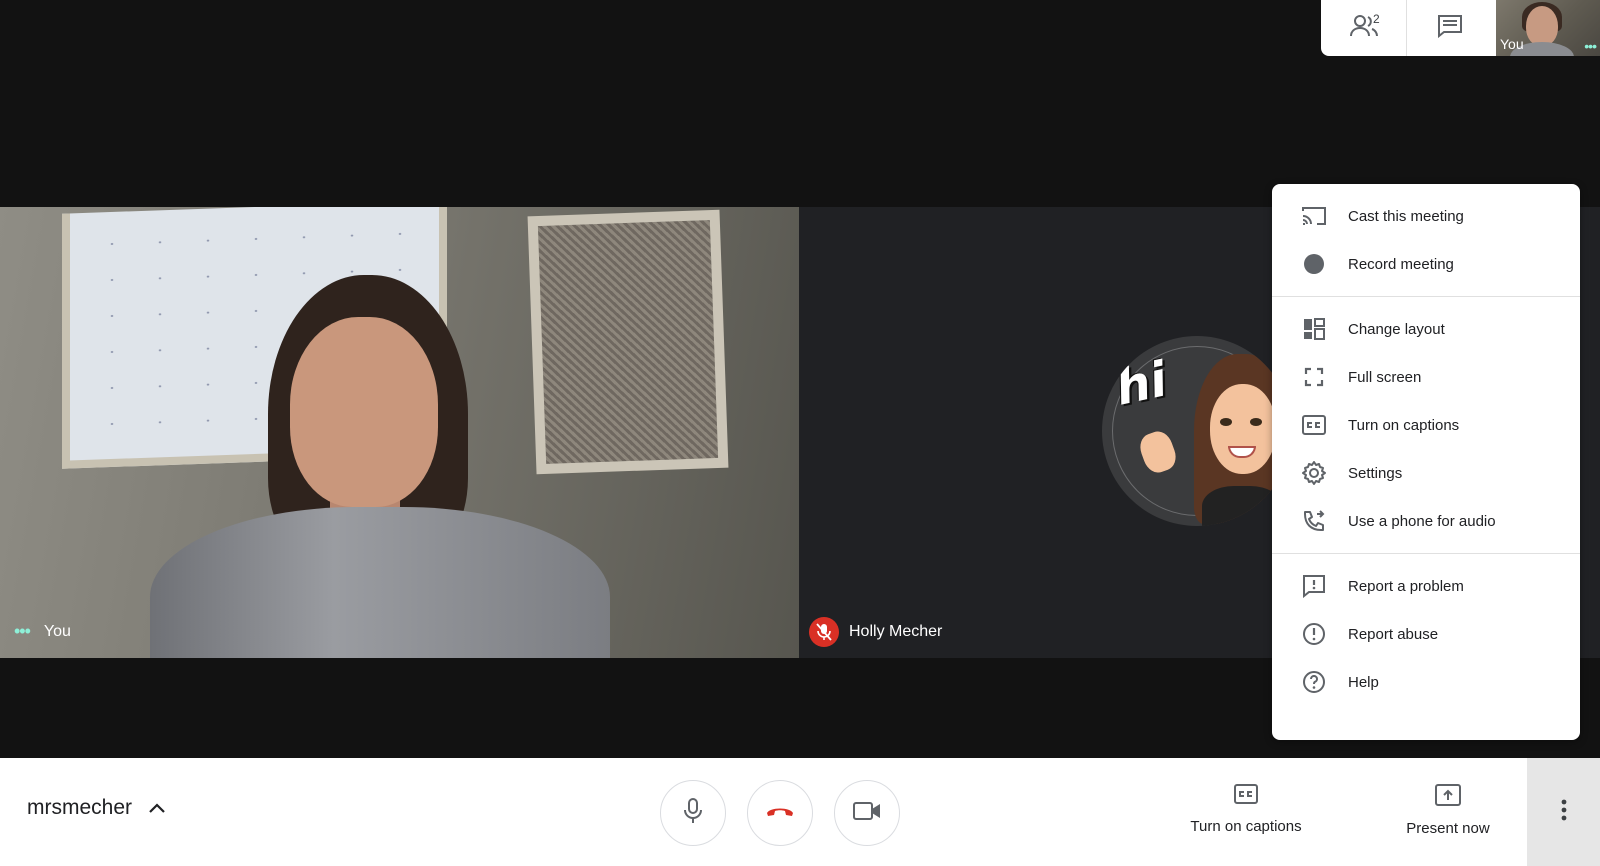  Describe the element at coordinates (1448, 828) in the screenshot. I see `present-label: Present now` at that location.